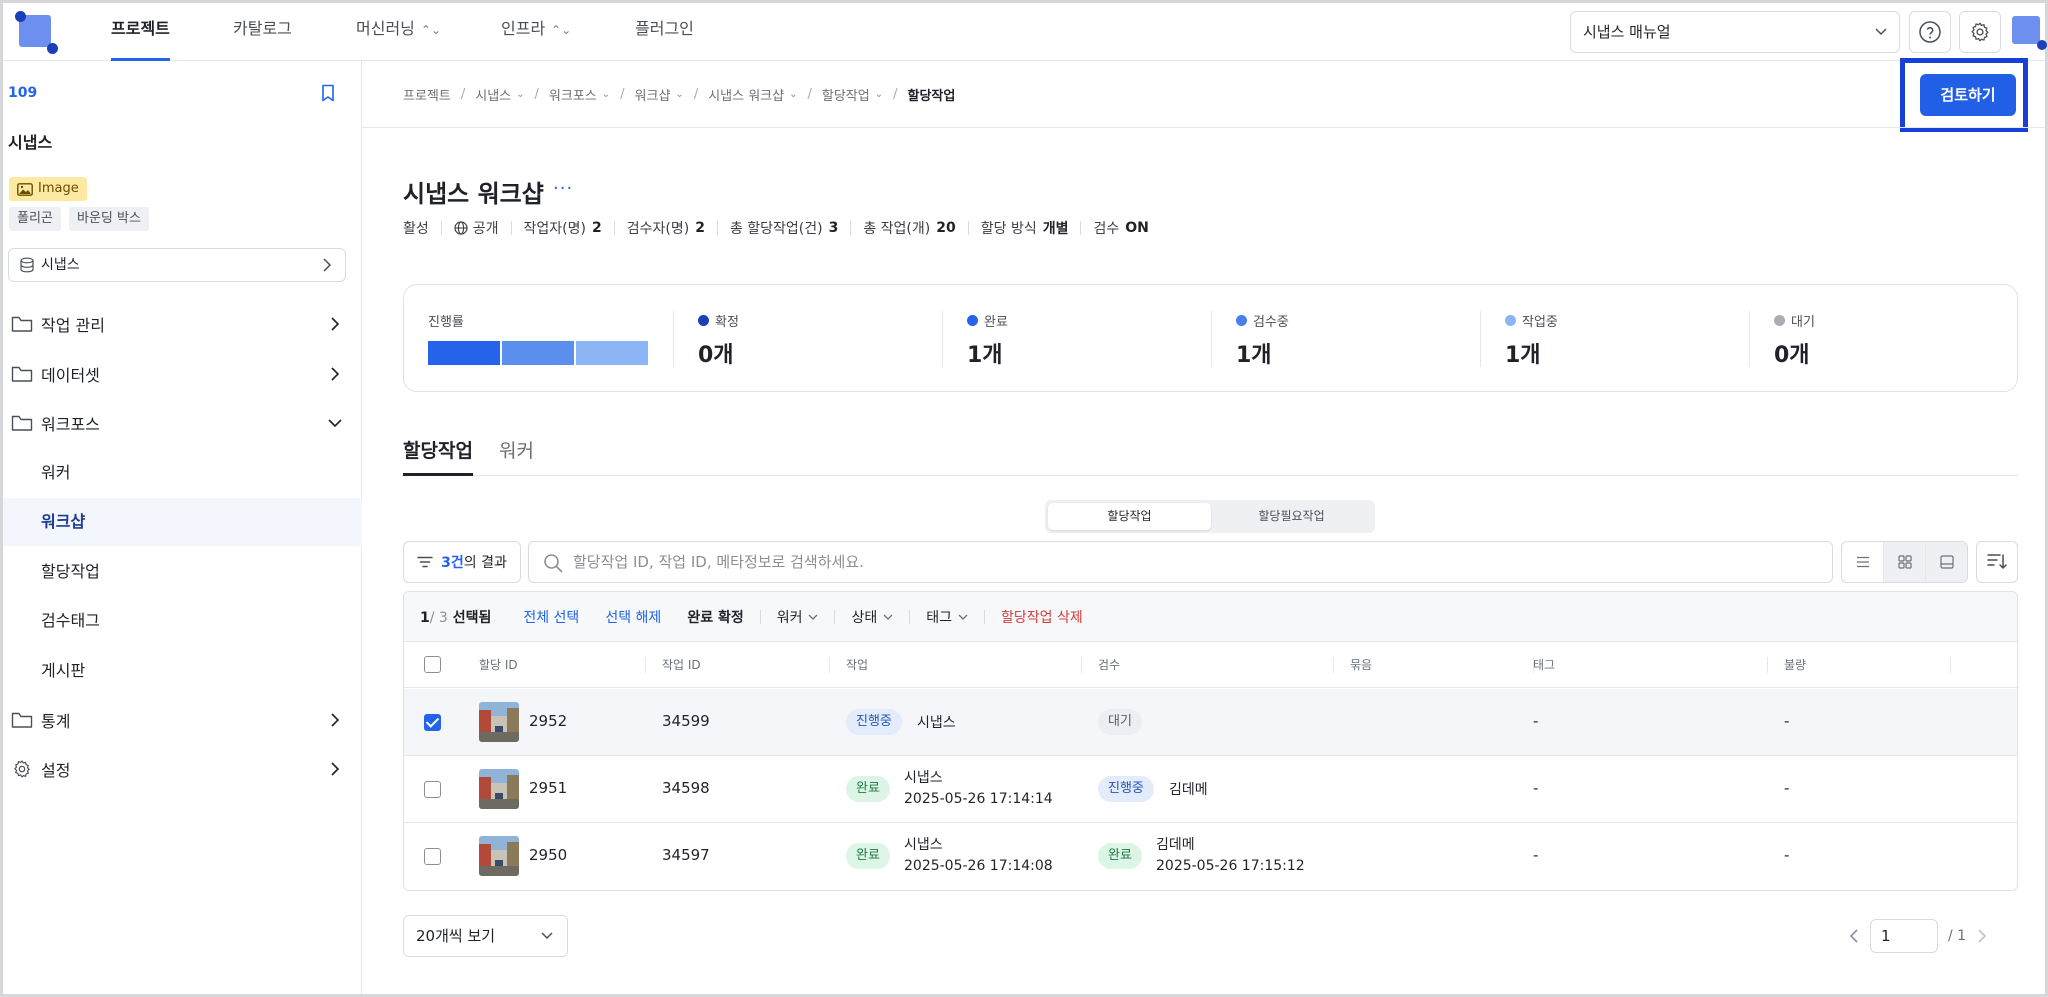 This screenshot has width=2048, height=997. I want to click on deselect-button: 선택 해제, so click(633, 617).